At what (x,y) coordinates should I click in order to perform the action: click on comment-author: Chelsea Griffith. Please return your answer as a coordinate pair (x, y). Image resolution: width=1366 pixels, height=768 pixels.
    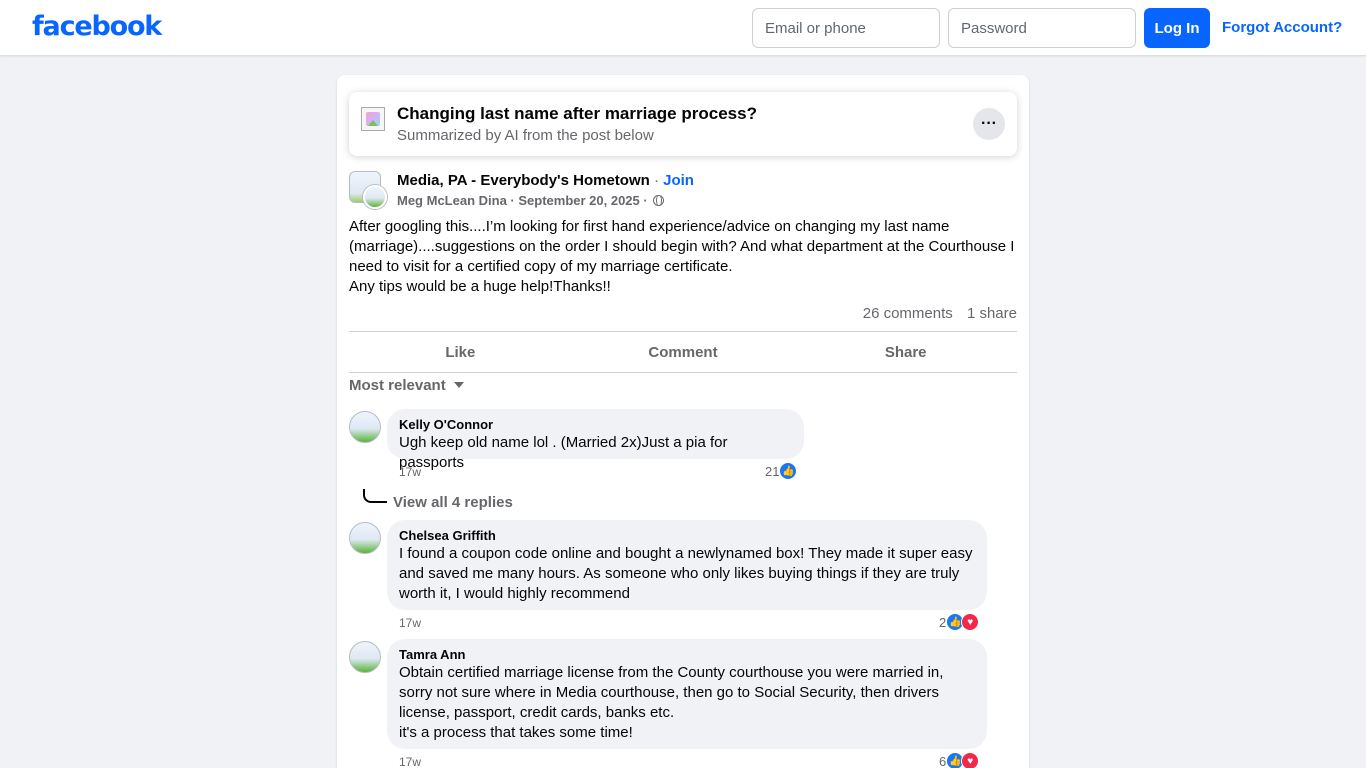
    Looking at the image, I should click on (687, 536).